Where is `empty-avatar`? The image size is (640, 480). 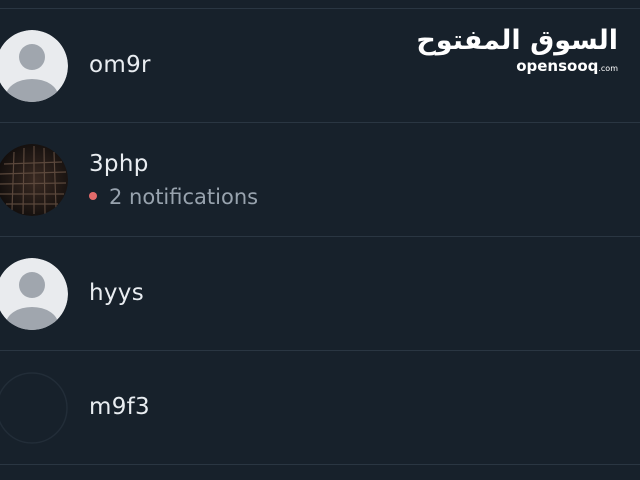
empty-avatar is located at coordinates (34, 408).